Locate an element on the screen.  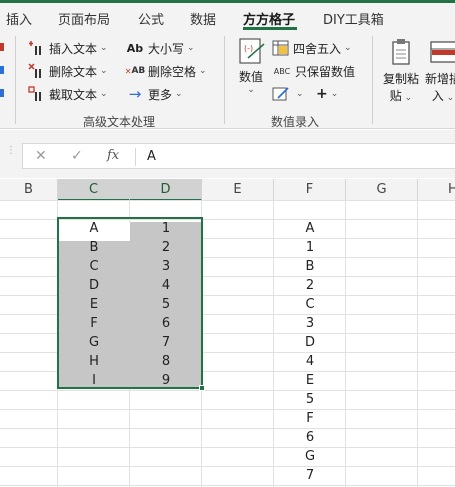
cut-text-button: 截取文本 ⌄ is located at coordinates (68, 94).